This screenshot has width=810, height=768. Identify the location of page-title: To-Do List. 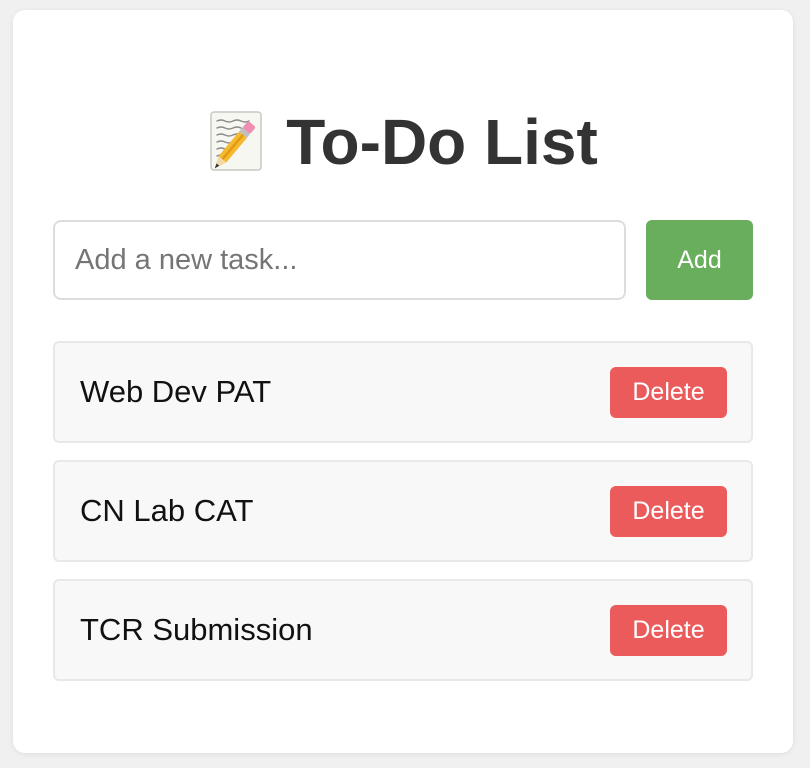
(403, 142).